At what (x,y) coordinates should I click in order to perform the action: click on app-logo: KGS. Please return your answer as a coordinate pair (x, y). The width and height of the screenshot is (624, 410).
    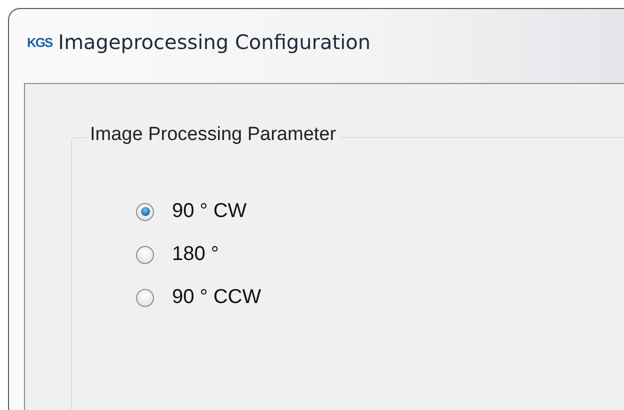
    Looking at the image, I should click on (39, 42).